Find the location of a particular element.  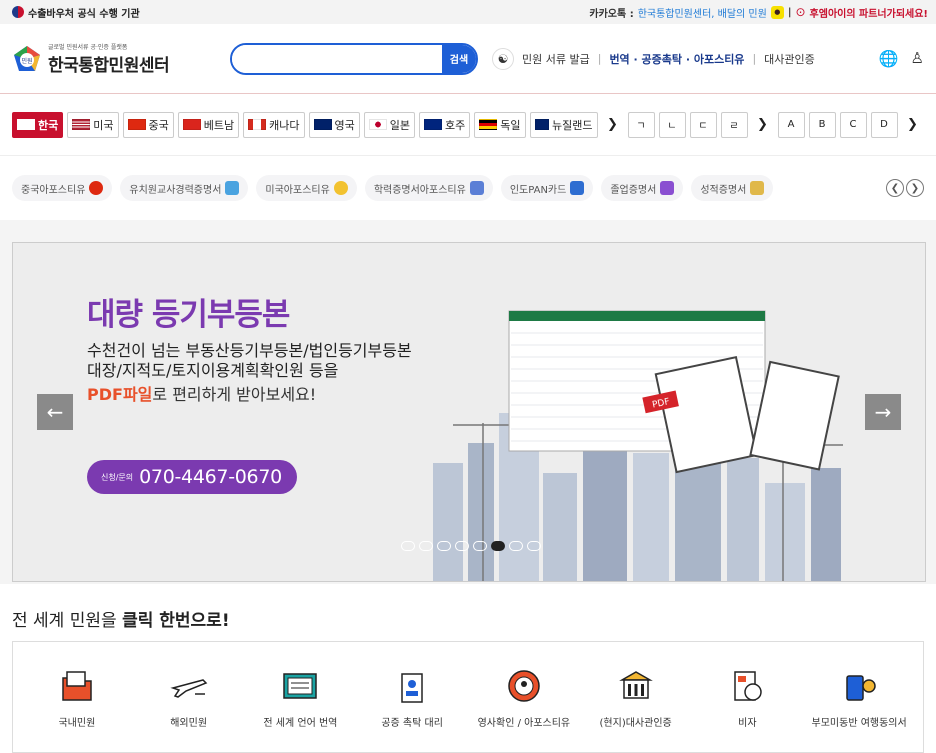

service-overseas: 해외민원 is located at coordinates (189, 697).